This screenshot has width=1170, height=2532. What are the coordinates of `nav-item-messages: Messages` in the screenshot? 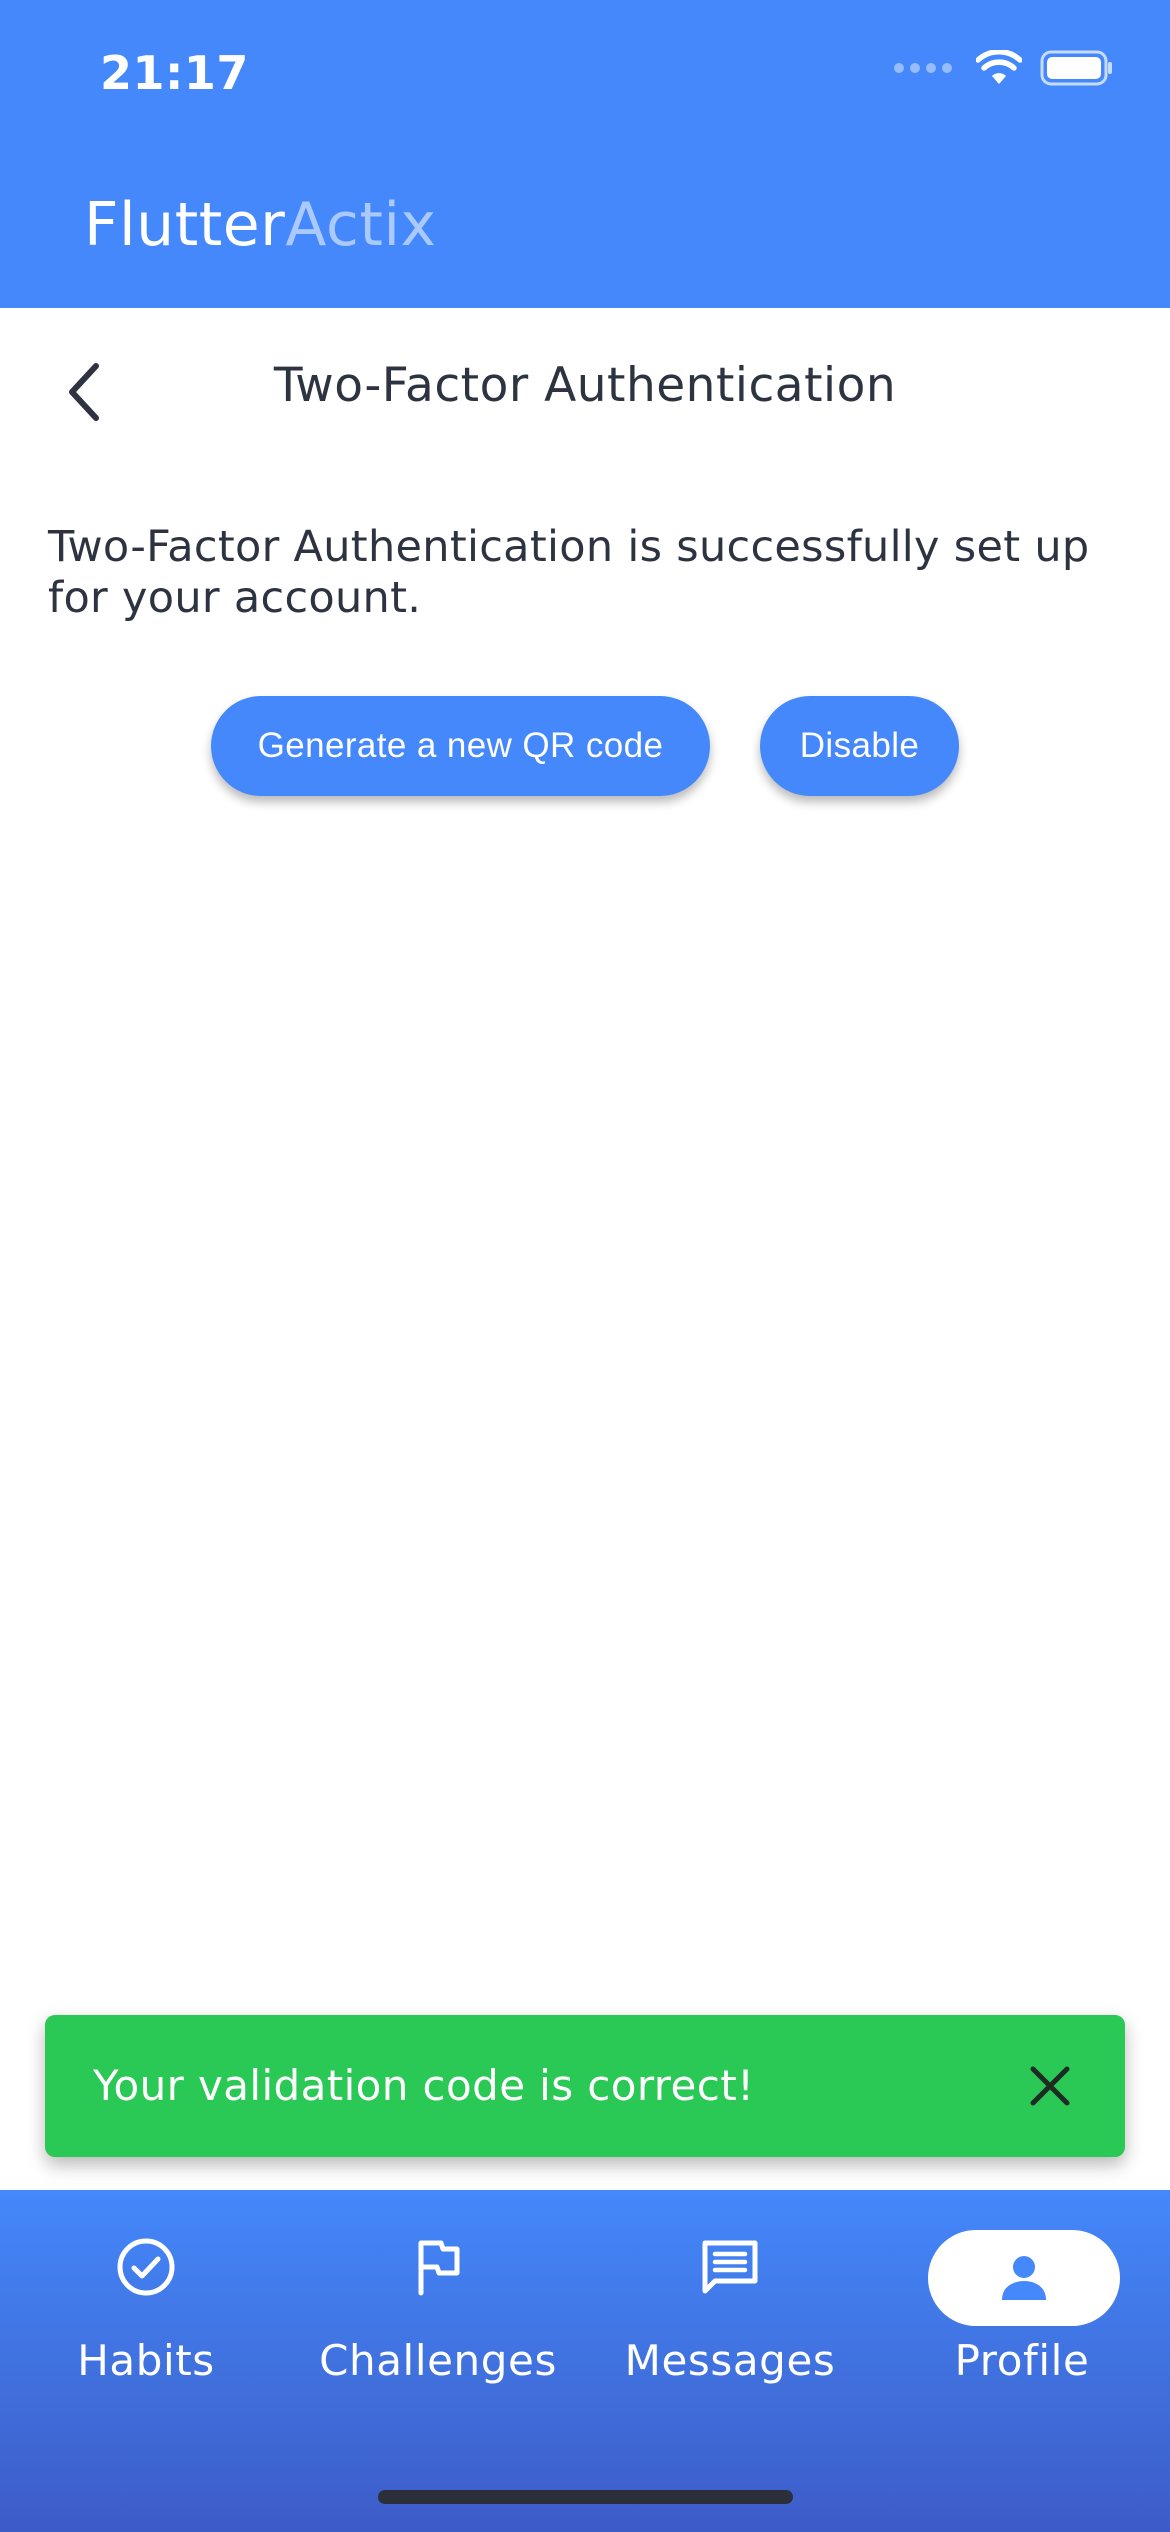 It's located at (730, 2310).